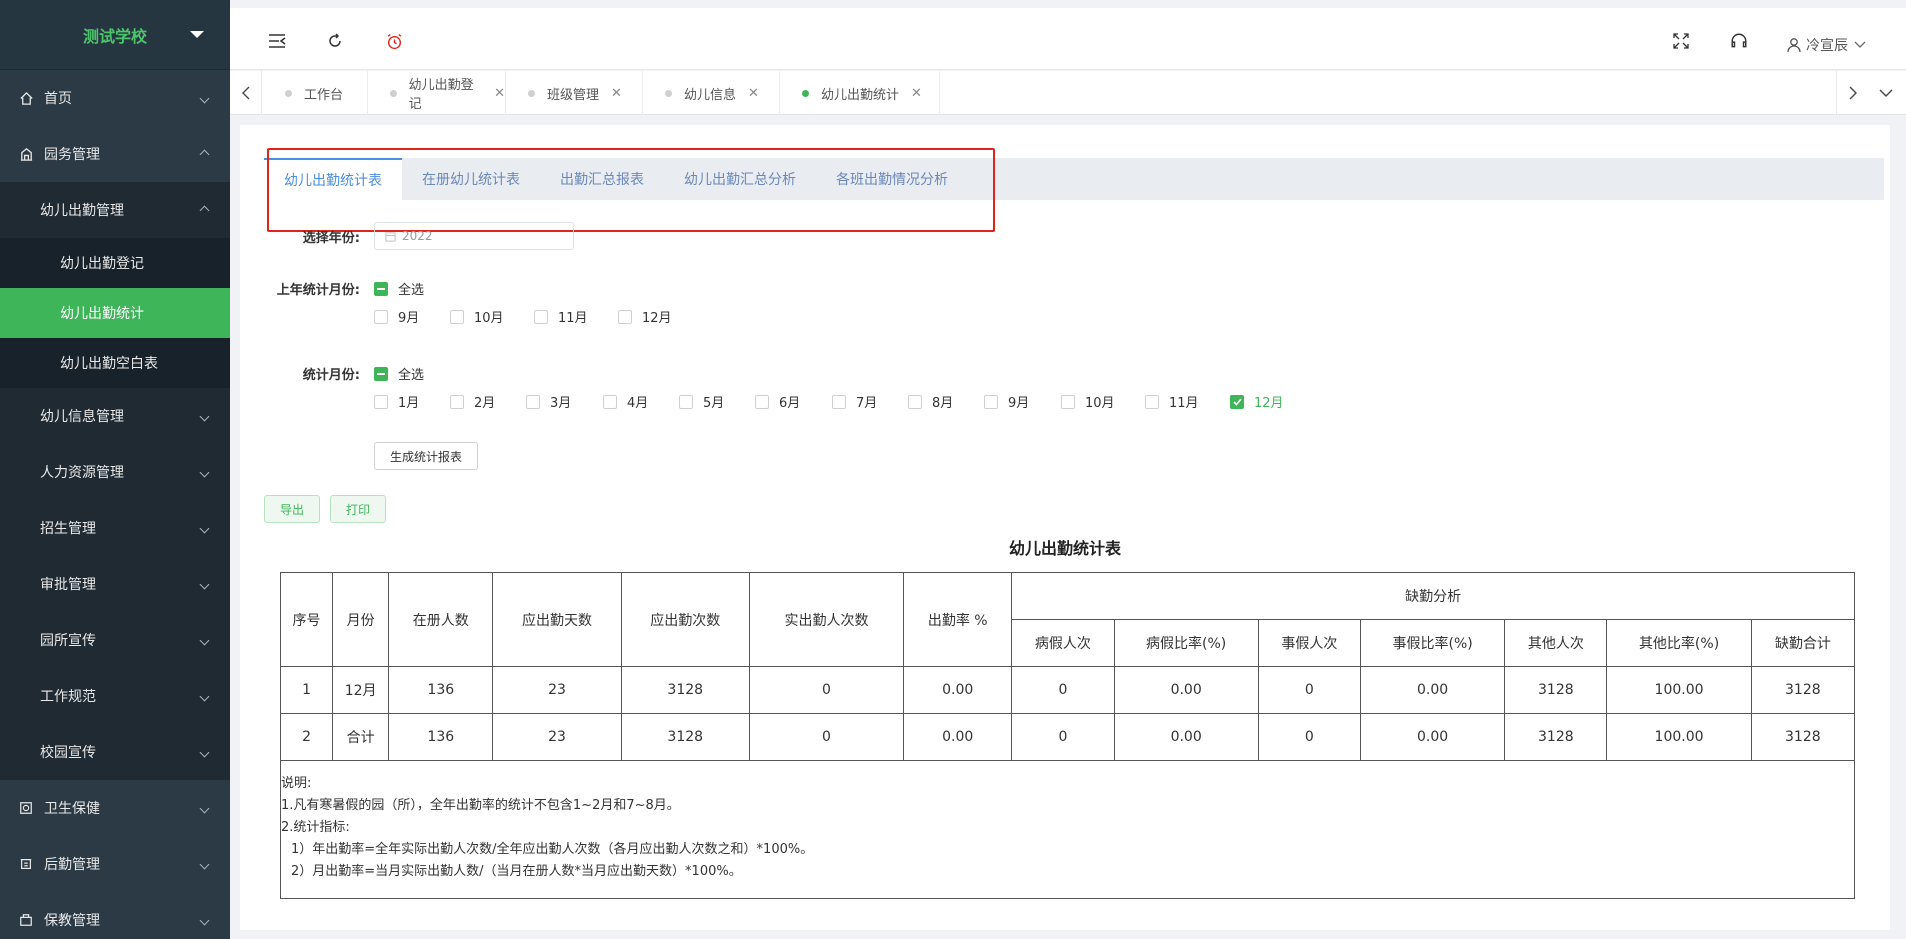 The width and height of the screenshot is (1906, 939). I want to click on page-tab-attendance-stats: 幼儿出勤统计 ✕, so click(860, 93).